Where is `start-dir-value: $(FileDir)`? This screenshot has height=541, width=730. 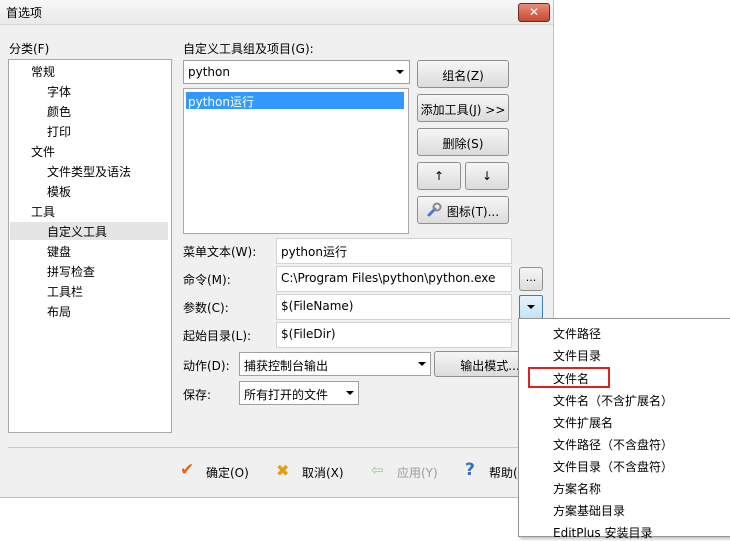
start-dir-value: $(FileDir) is located at coordinates (308, 334).